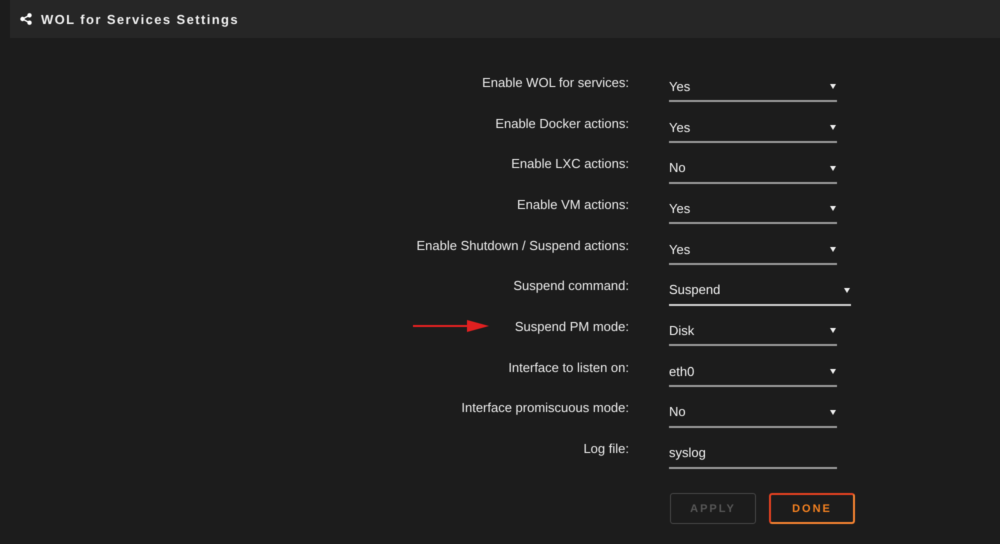 This screenshot has width=1000, height=544. Describe the element at coordinates (555, 82) in the screenshot. I see `setting-label: Enable WOL for services:` at that location.